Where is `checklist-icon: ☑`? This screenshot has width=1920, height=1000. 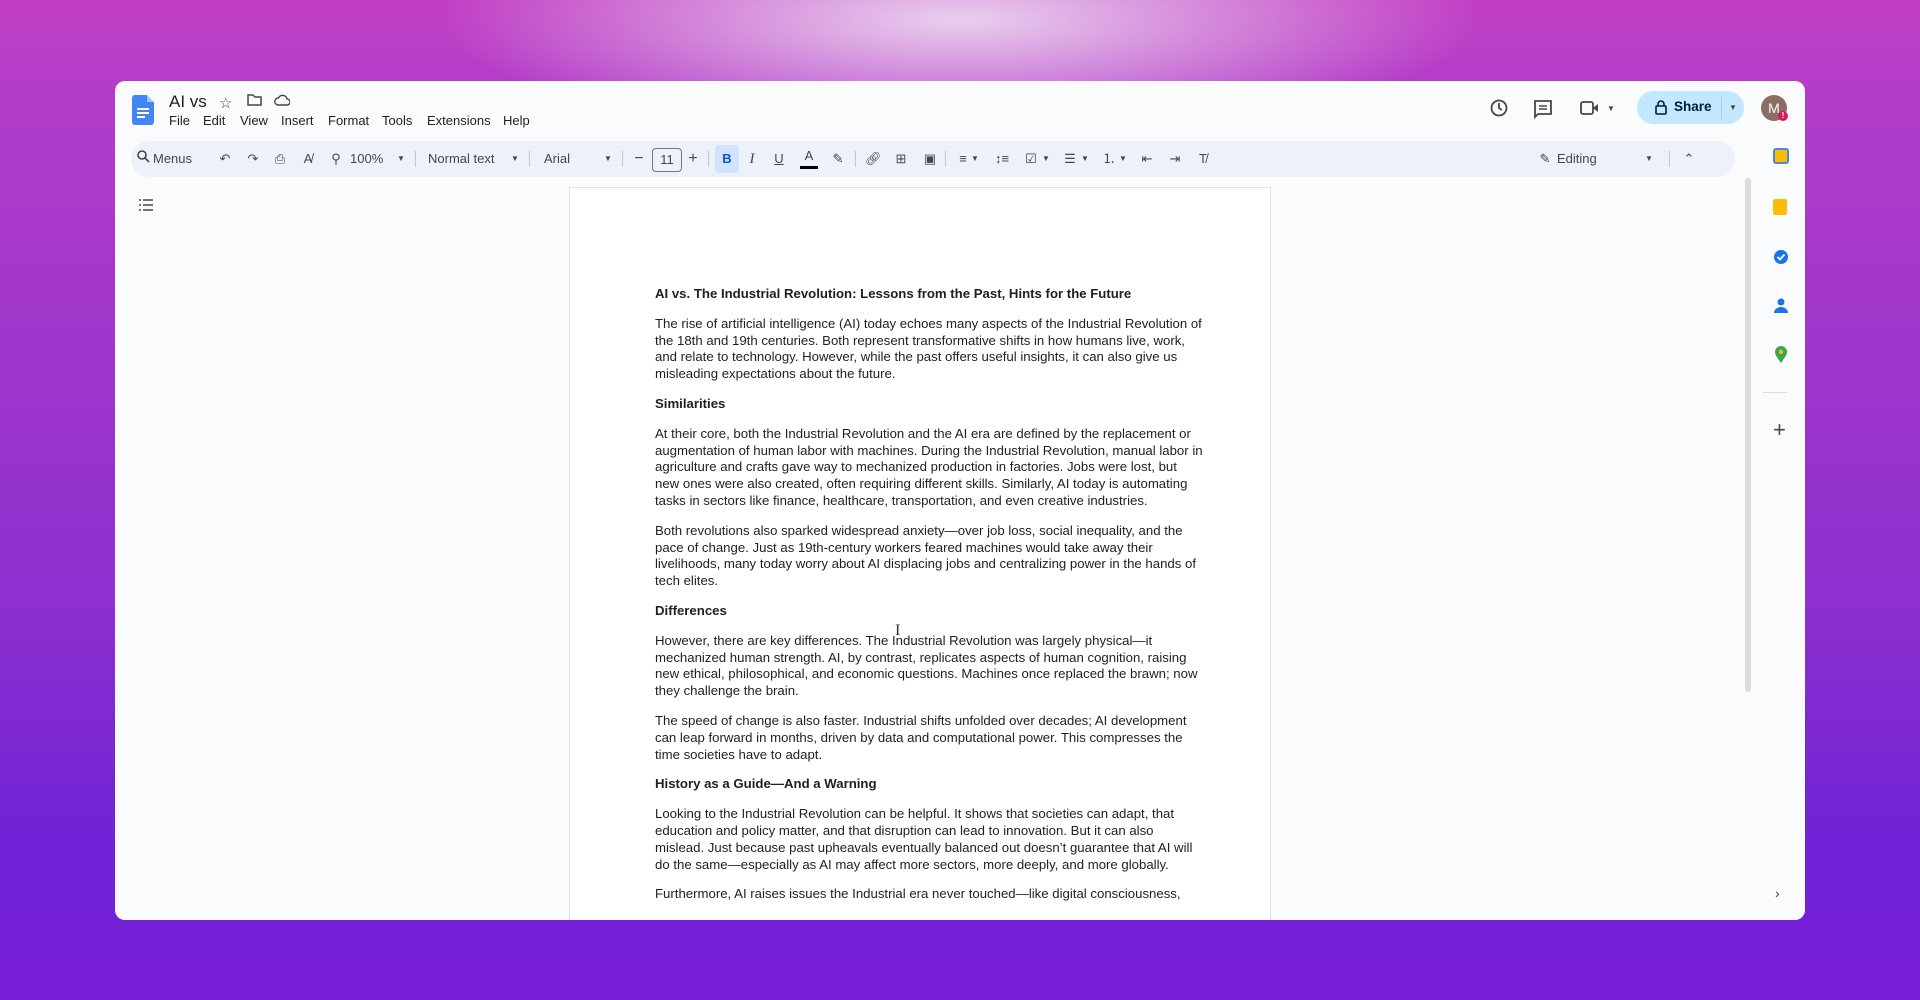 checklist-icon: ☑ is located at coordinates (1031, 159).